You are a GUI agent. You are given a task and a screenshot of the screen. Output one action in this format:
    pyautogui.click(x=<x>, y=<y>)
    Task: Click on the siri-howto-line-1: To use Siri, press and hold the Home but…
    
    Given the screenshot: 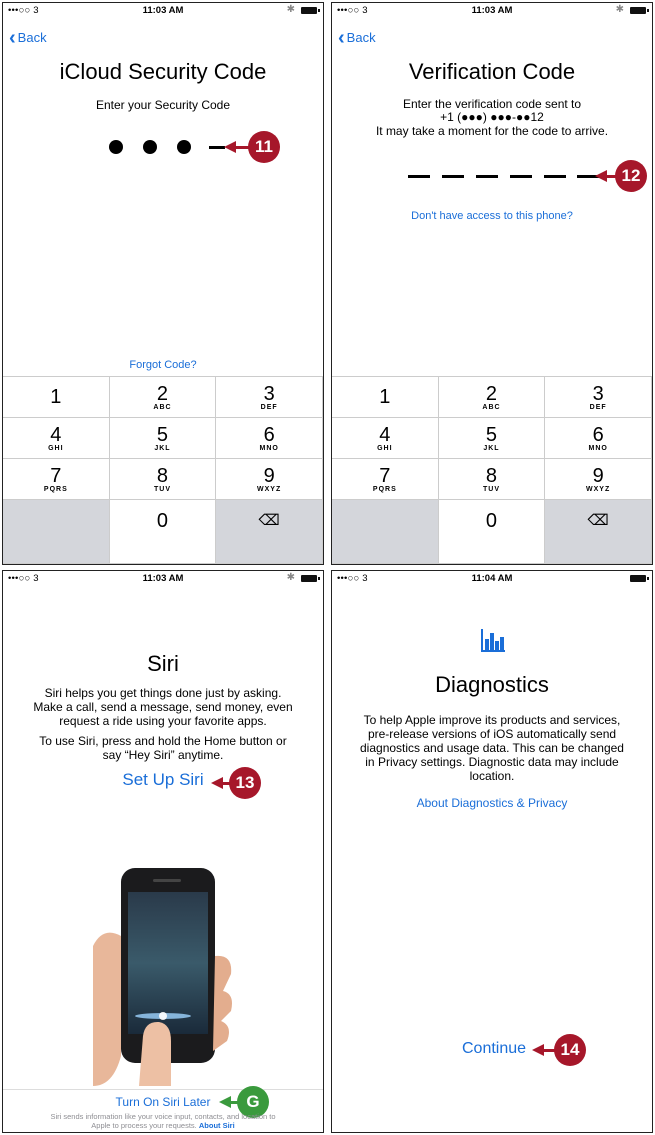 What is the action you would take?
    pyautogui.click(x=163, y=741)
    